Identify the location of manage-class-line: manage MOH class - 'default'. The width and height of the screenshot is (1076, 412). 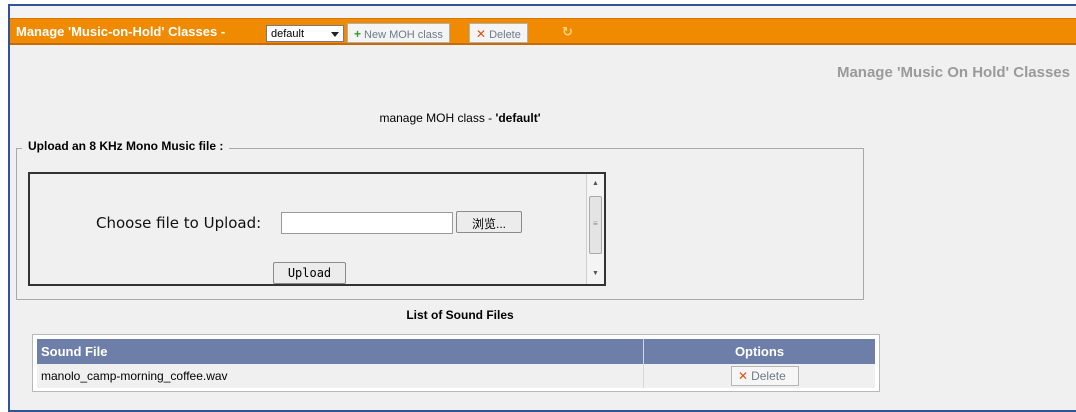
(460, 118).